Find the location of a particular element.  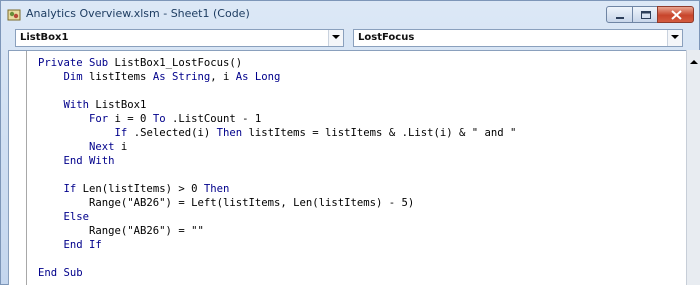

close-icon is located at coordinates (676, 15).